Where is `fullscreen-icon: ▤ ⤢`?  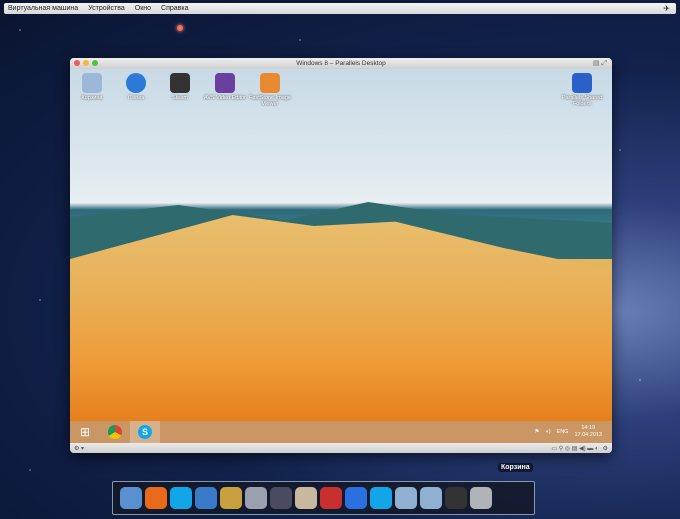 fullscreen-icon: ▤ ⤢ is located at coordinates (600, 63).